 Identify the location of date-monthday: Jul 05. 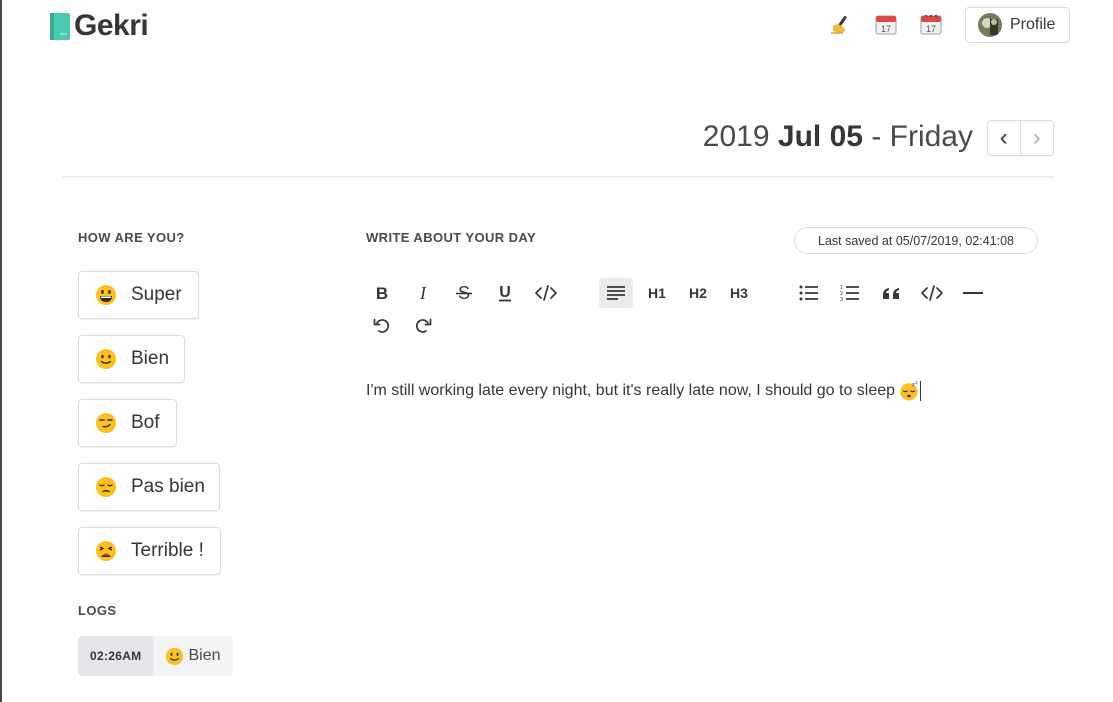
(820, 136).